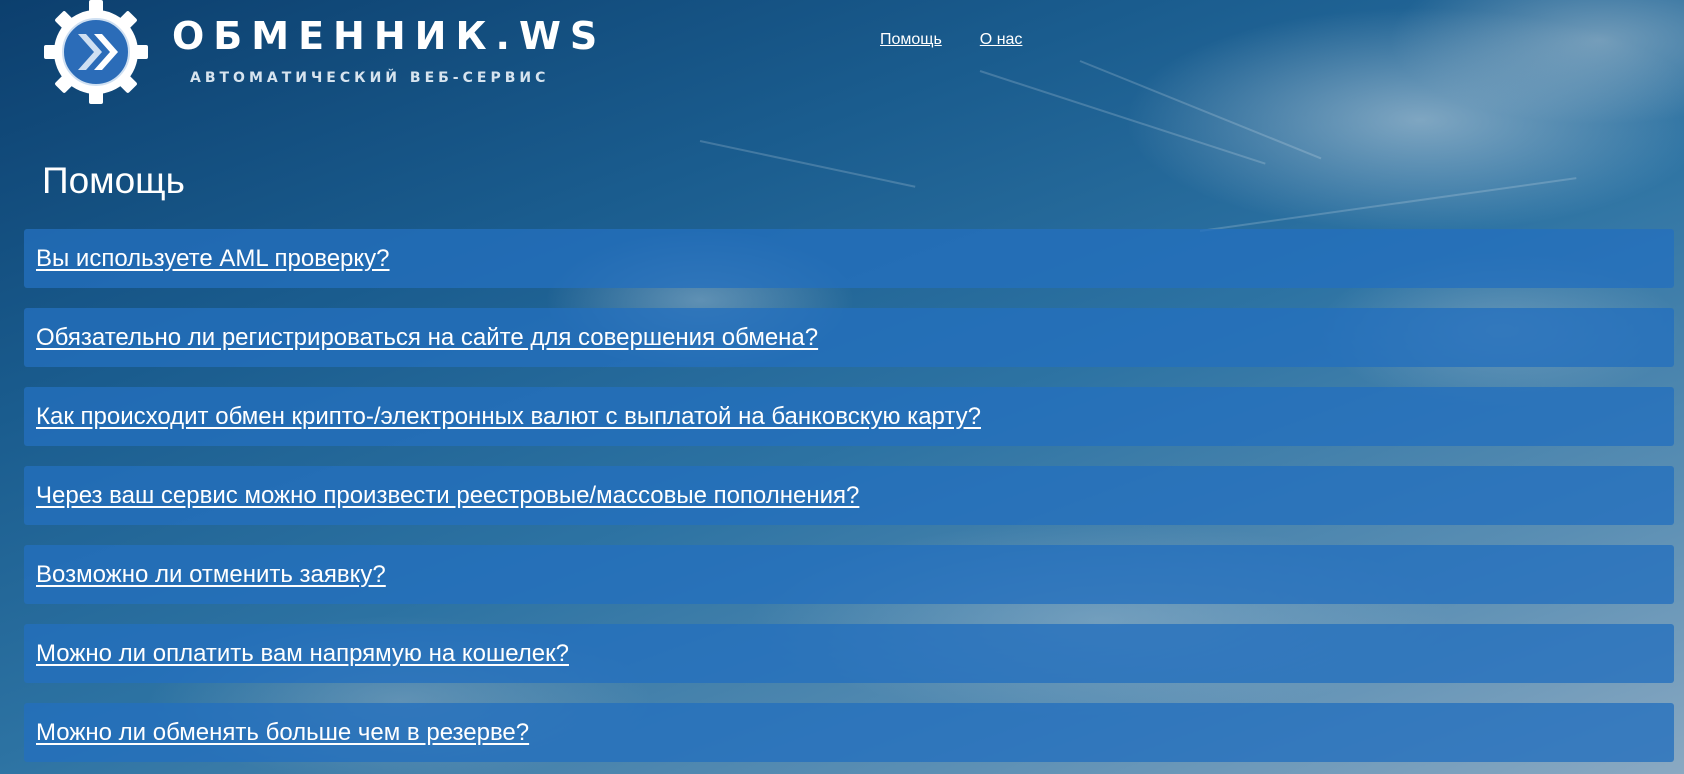  What do you see at coordinates (113, 180) in the screenshot?
I see `page-title: Помощь` at bounding box center [113, 180].